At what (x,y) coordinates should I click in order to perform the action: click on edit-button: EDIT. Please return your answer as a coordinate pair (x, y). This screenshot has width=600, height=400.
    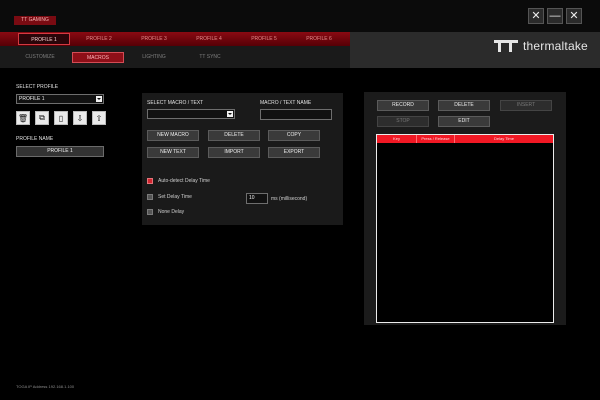
    Looking at the image, I should click on (464, 121).